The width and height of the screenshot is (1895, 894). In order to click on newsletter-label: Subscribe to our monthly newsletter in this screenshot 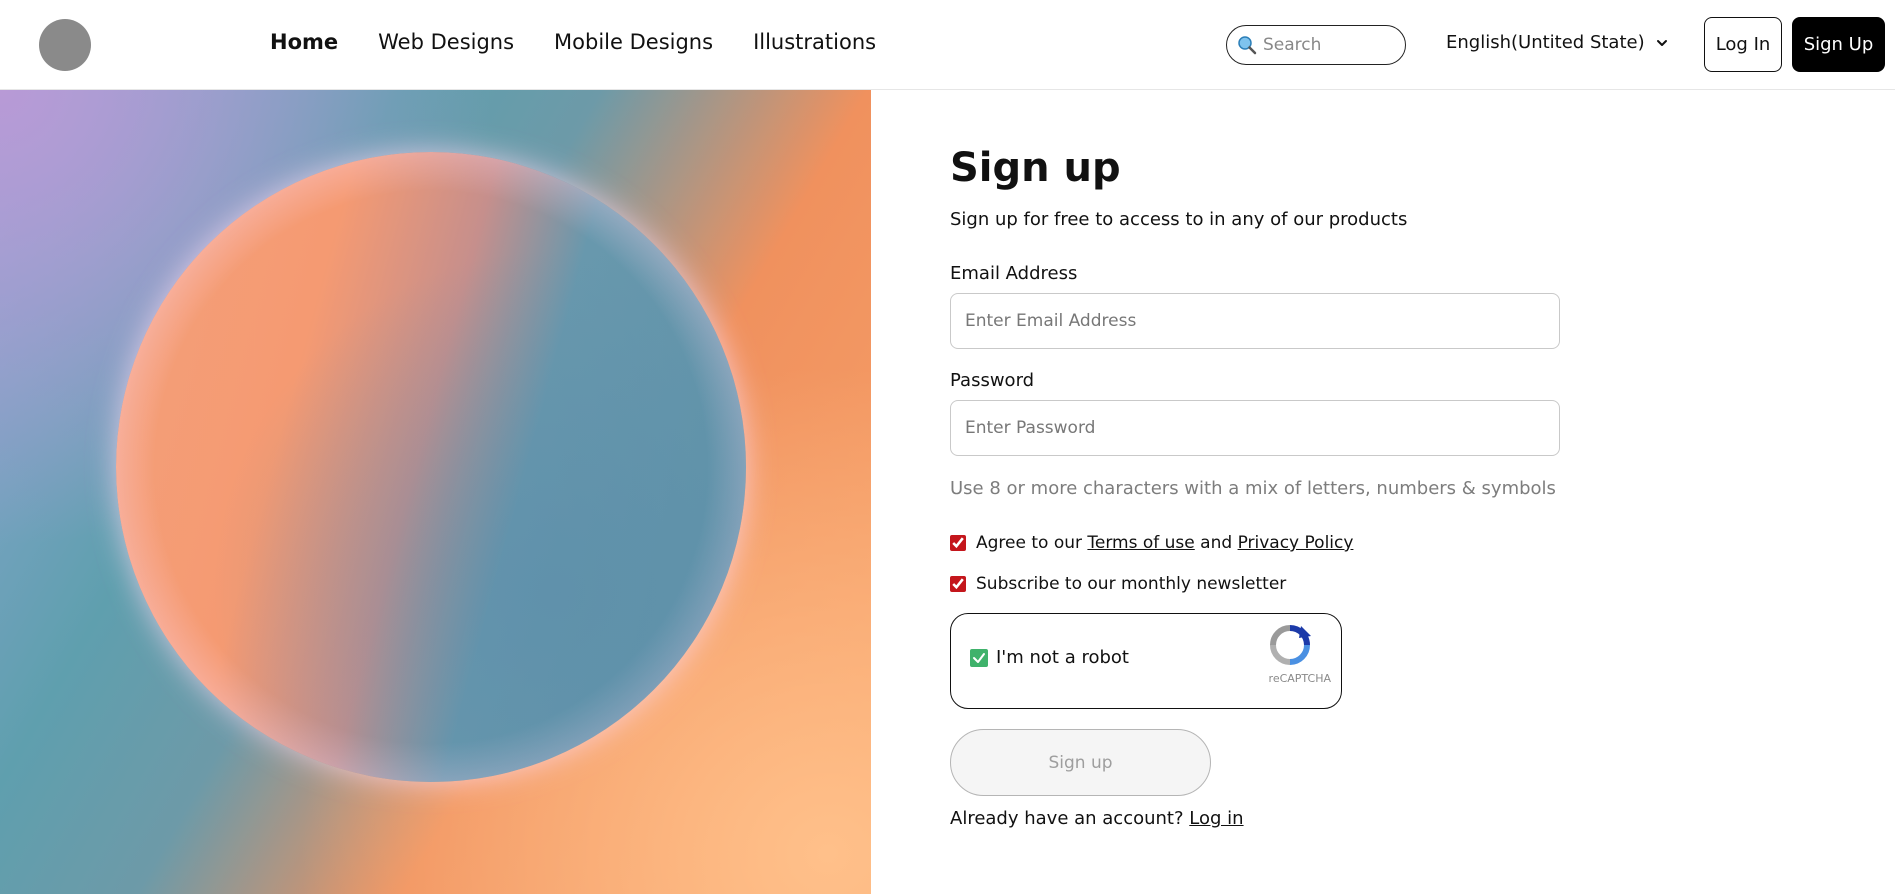, I will do `click(1131, 584)`.